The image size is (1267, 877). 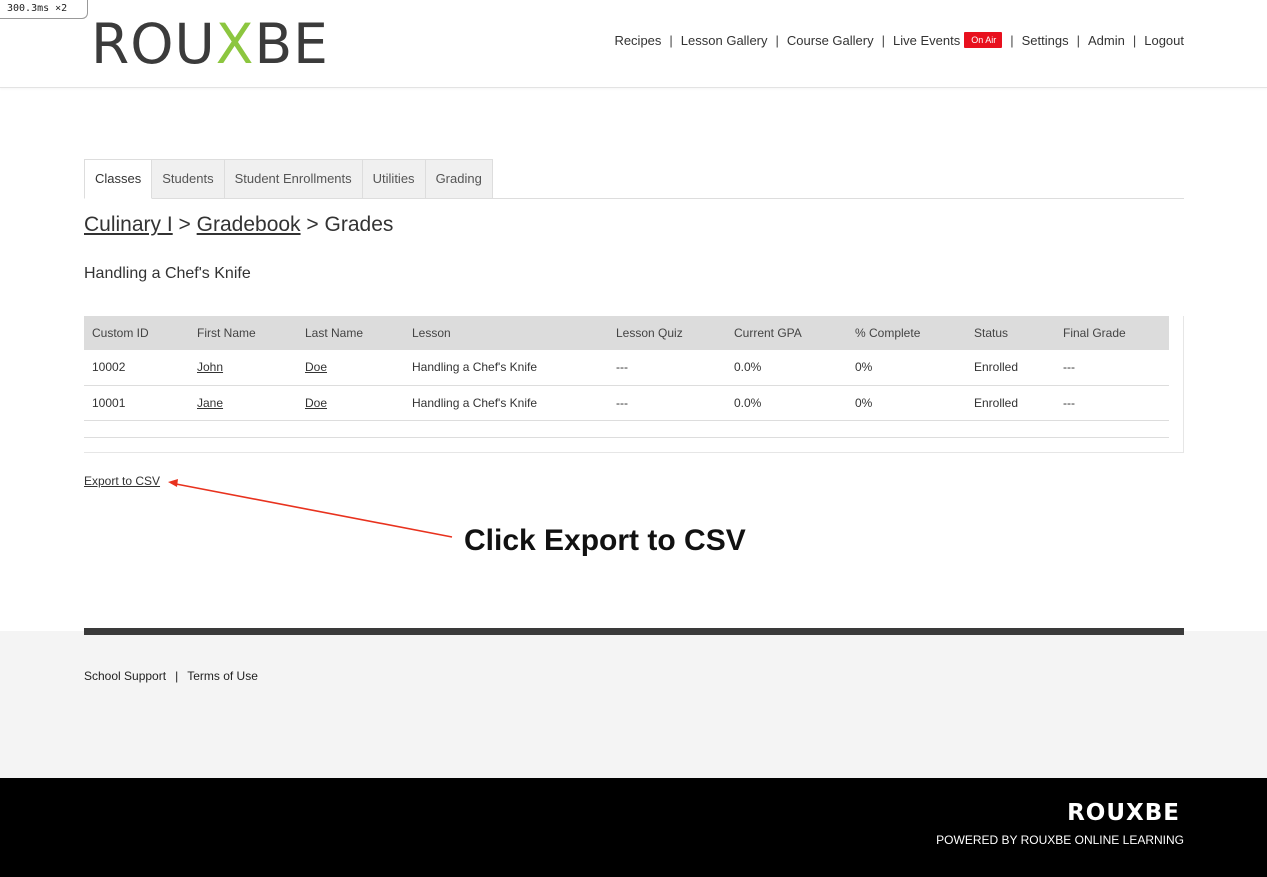 I want to click on footer-school-support-link: School Support, so click(x=125, y=676).